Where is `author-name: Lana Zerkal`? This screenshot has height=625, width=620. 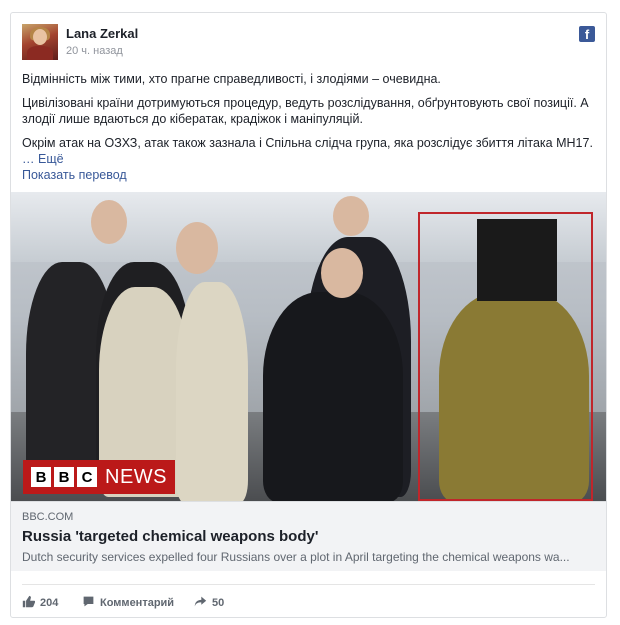
author-name: Lana Zerkal is located at coordinates (102, 33).